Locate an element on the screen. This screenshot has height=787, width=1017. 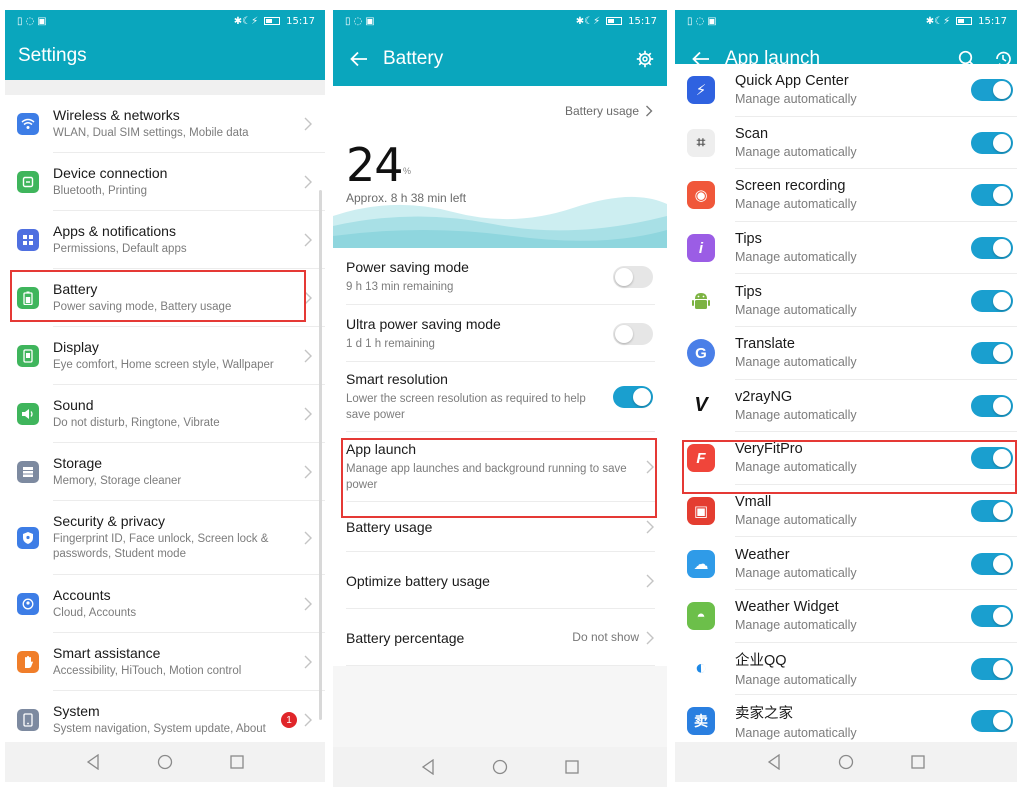
gear-icon is located at coordinates (645, 59).